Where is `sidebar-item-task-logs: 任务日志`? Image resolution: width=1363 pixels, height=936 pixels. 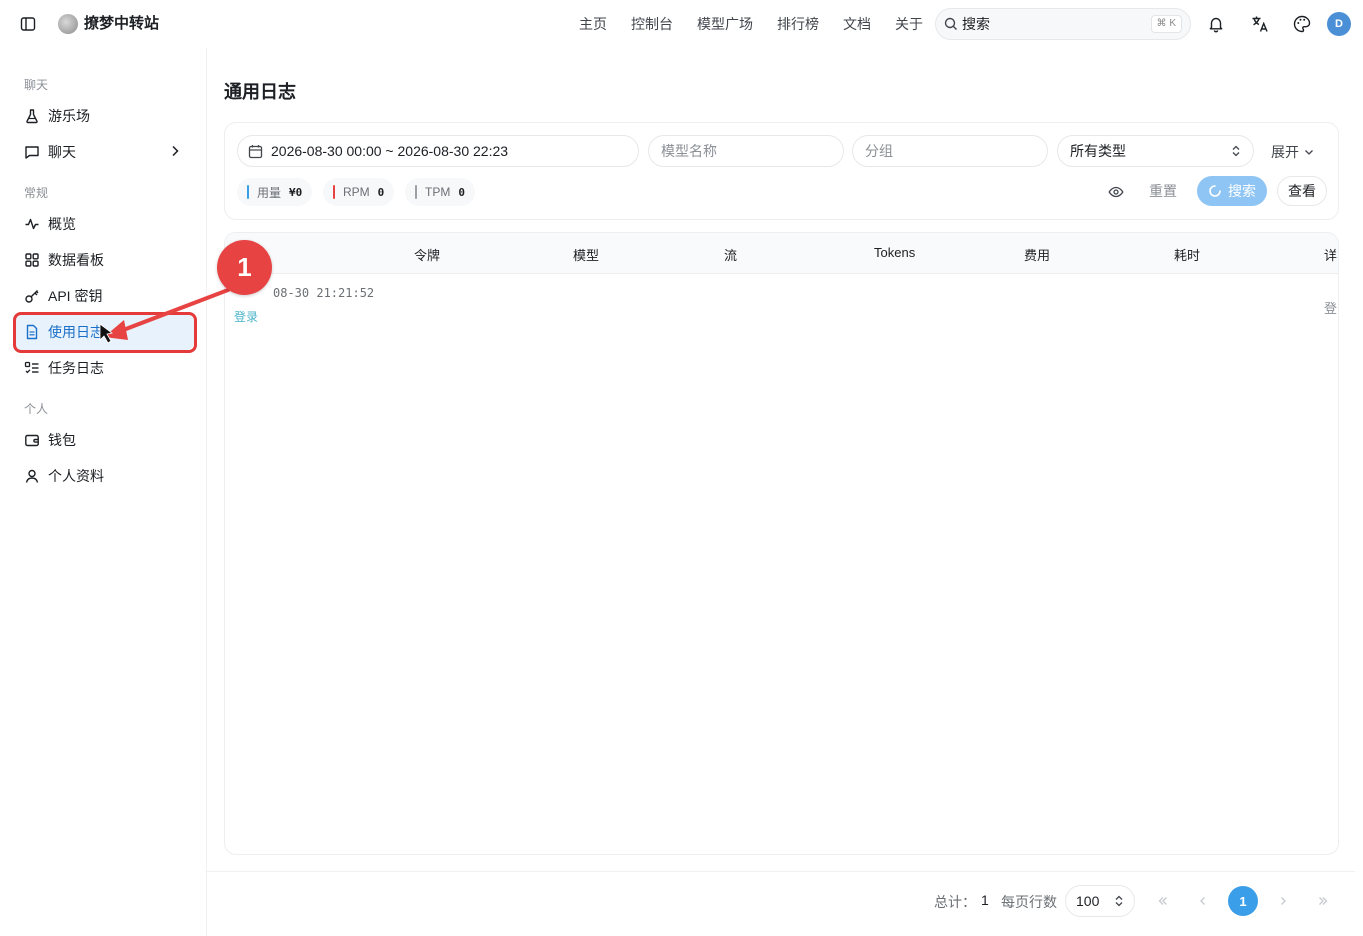 sidebar-item-task-logs: 任务日志 is located at coordinates (104, 368).